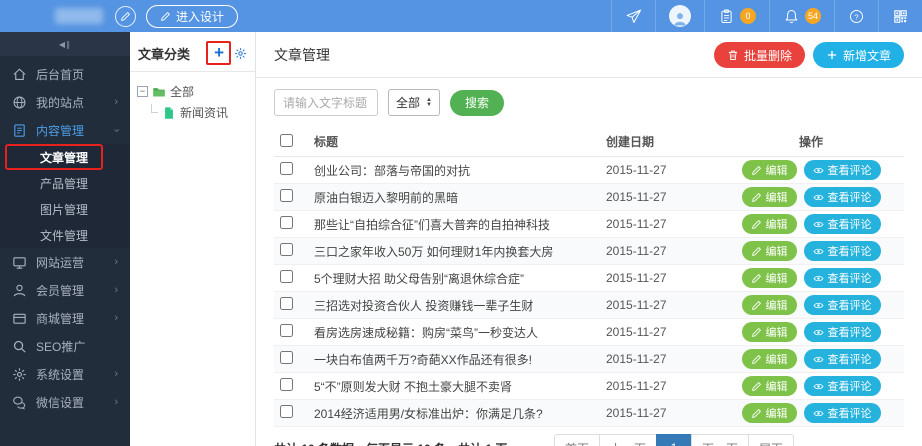 This screenshot has width=922, height=446. I want to click on sidebar-item-seo: SEO推广, so click(65, 346).